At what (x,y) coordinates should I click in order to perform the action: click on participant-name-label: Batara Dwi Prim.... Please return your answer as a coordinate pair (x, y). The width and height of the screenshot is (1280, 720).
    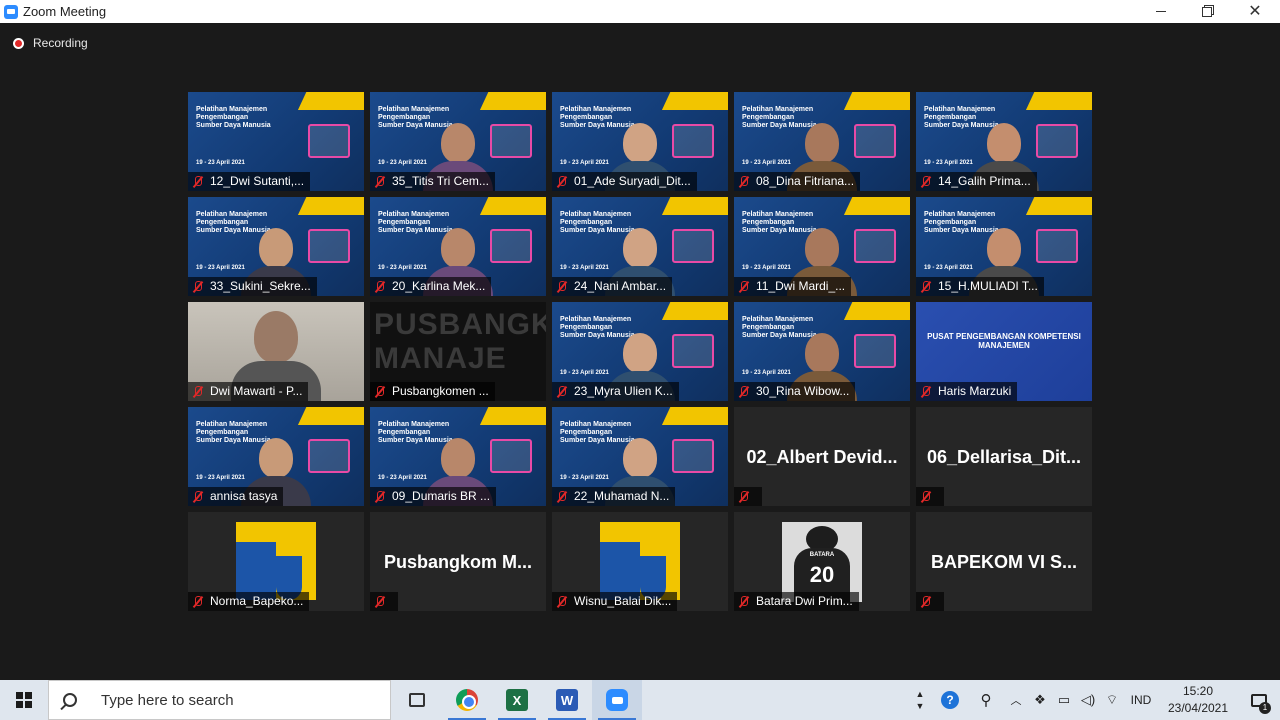
    Looking at the image, I should click on (796, 601).